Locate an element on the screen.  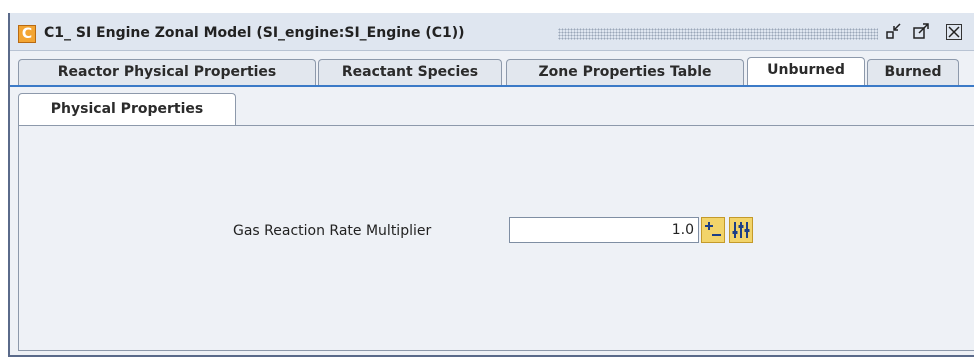
parameter-sliders-icon is located at coordinates (741, 230).